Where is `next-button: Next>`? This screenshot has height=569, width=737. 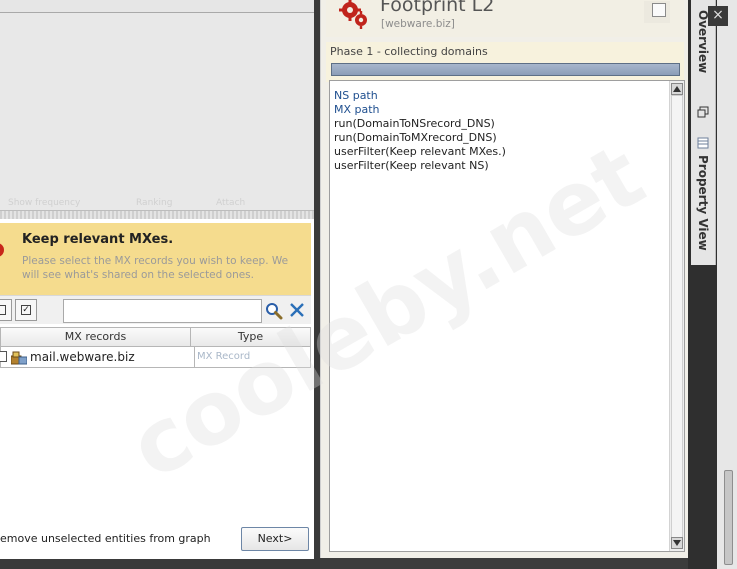
next-button: Next> is located at coordinates (275, 539).